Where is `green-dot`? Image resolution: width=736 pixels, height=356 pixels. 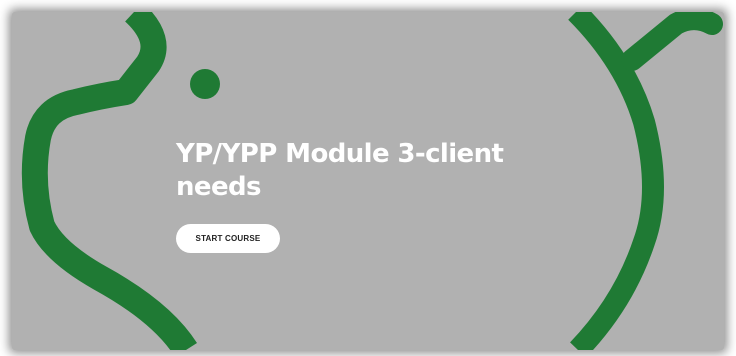
green-dot is located at coordinates (205, 84).